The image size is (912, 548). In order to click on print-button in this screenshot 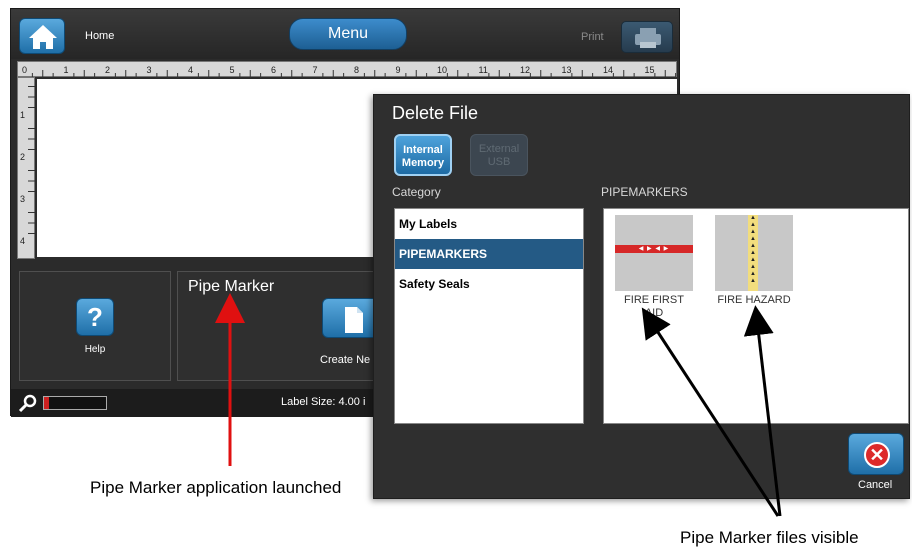, I will do `click(647, 37)`.